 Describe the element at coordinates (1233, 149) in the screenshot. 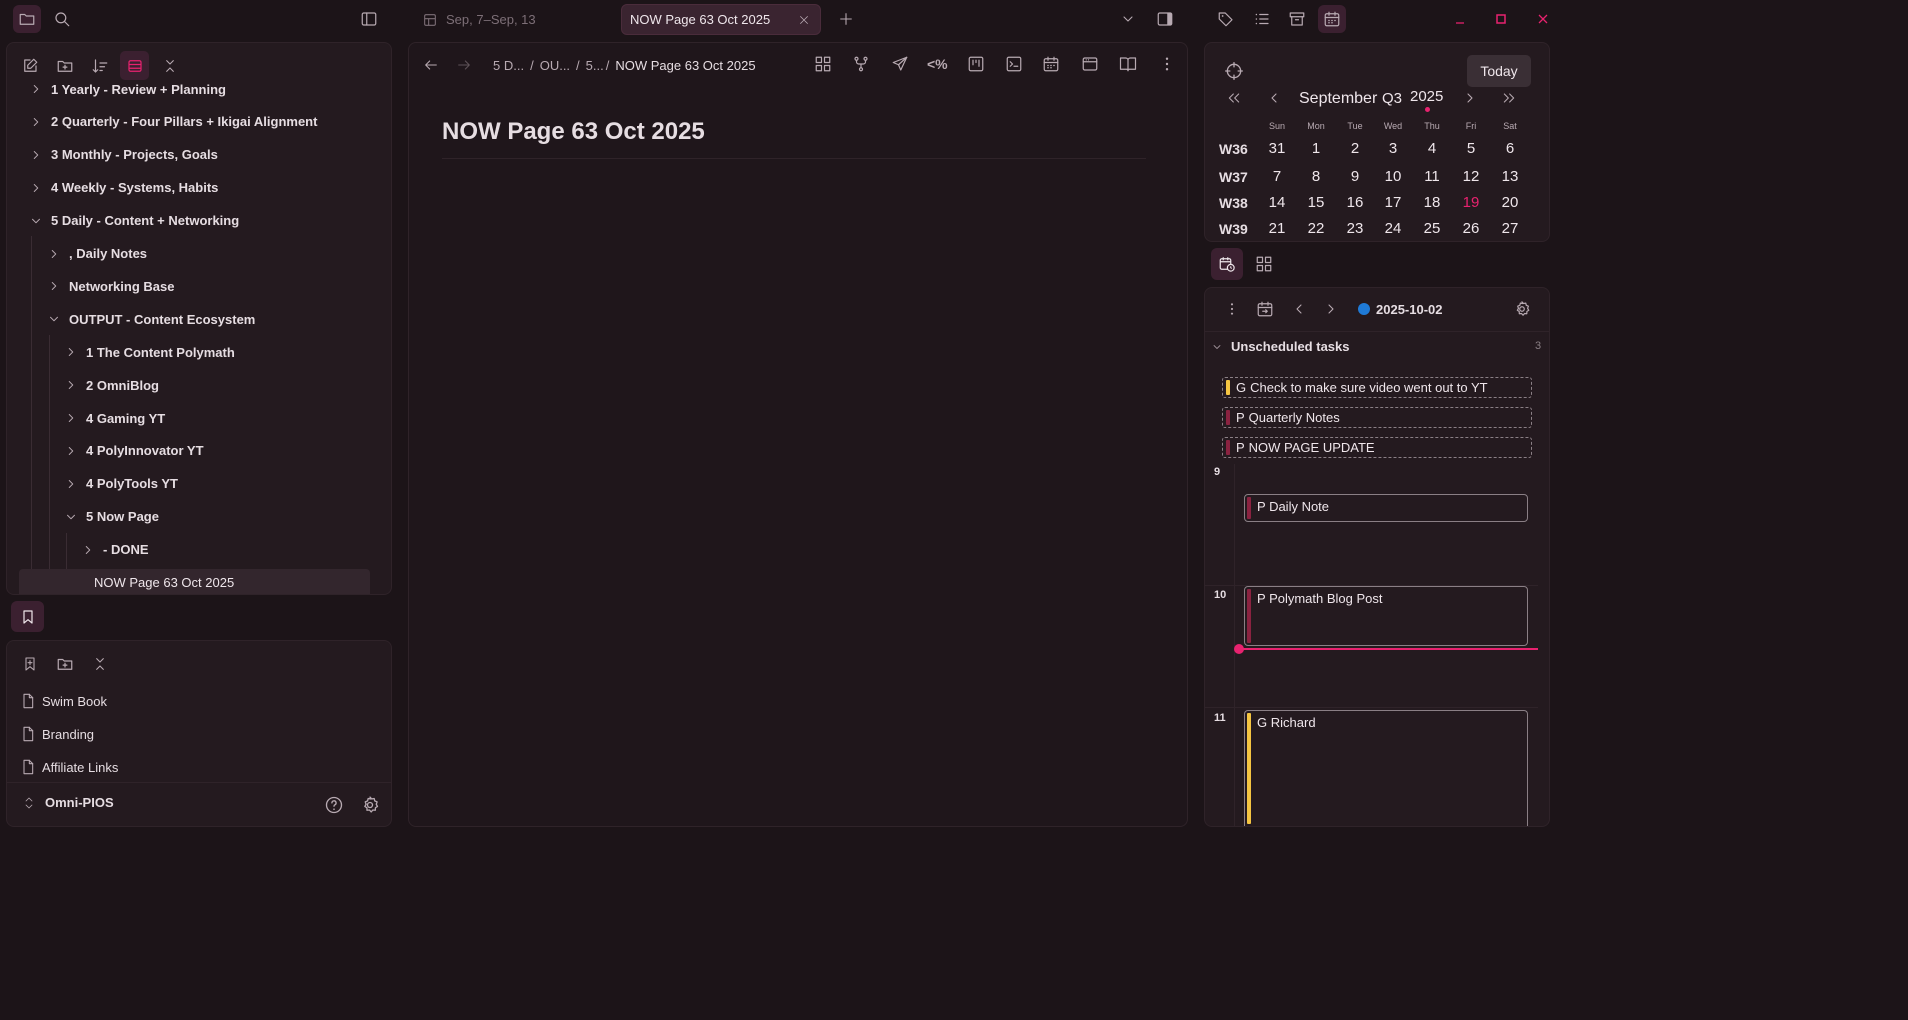

I see `week-number: W36` at that location.